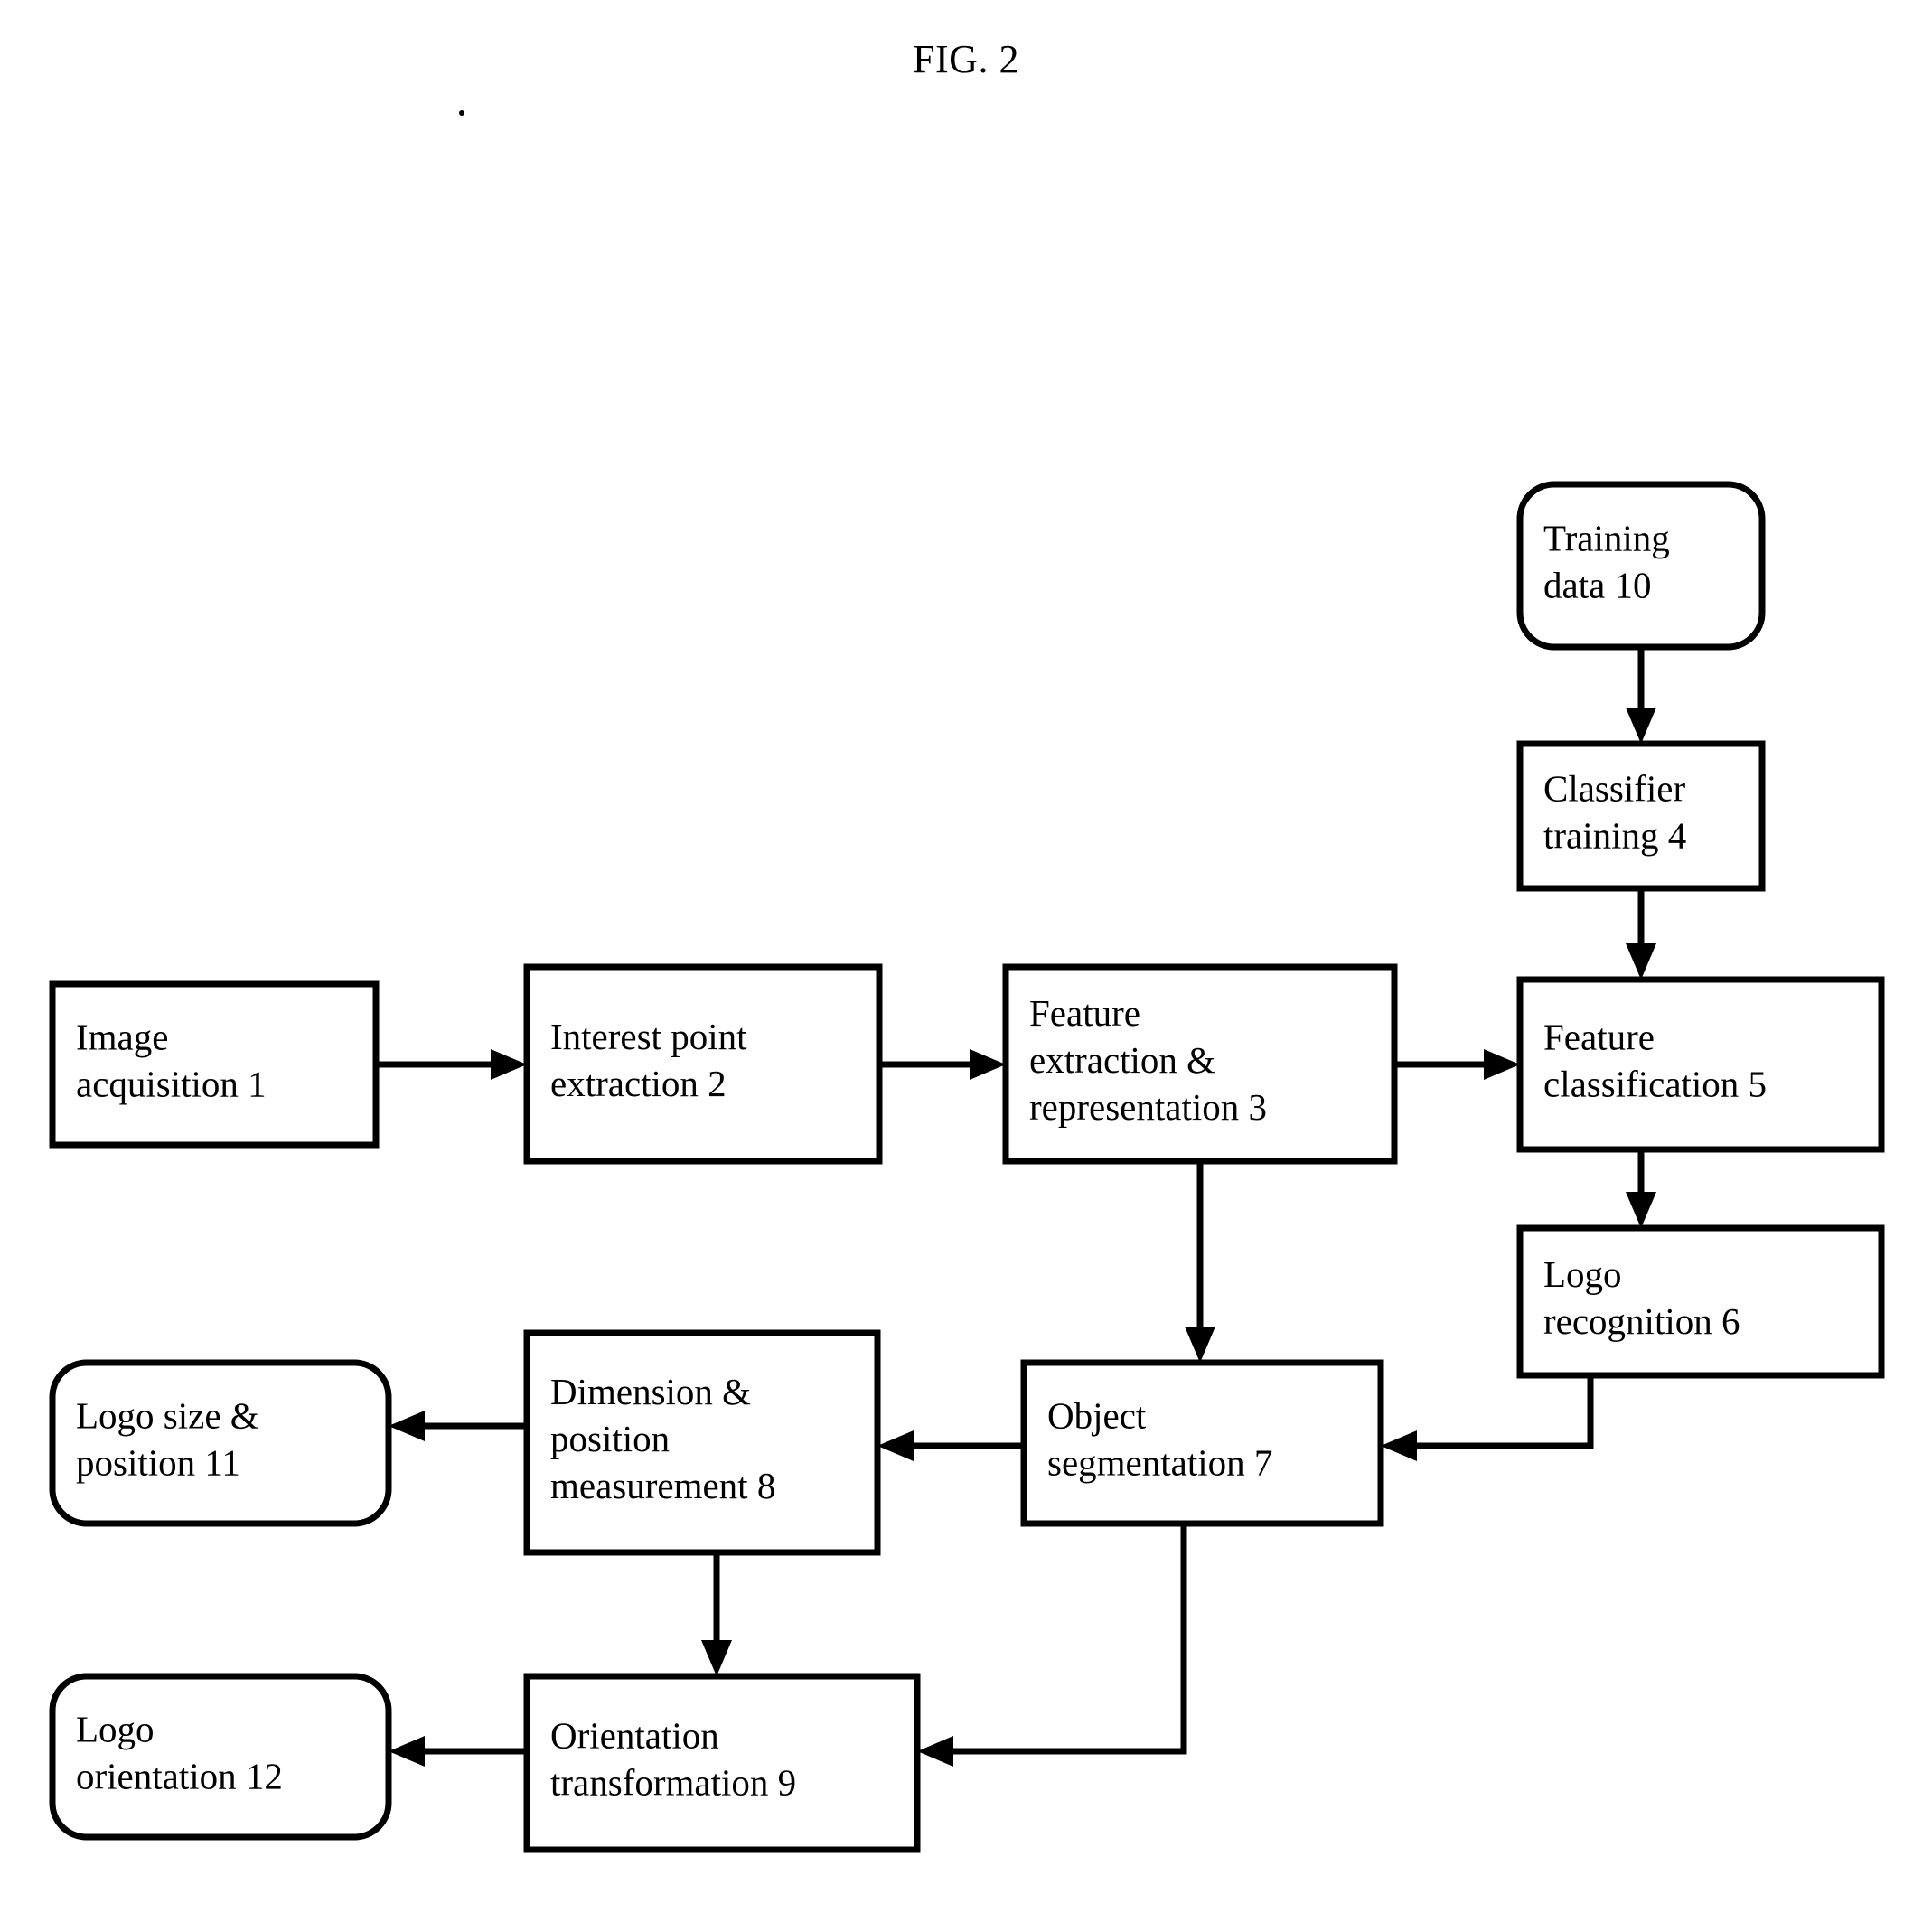 The width and height of the screenshot is (1932, 1913). Describe the element at coordinates (171, 1083) in the screenshot. I see `node-label-line: acquisition 1` at that location.